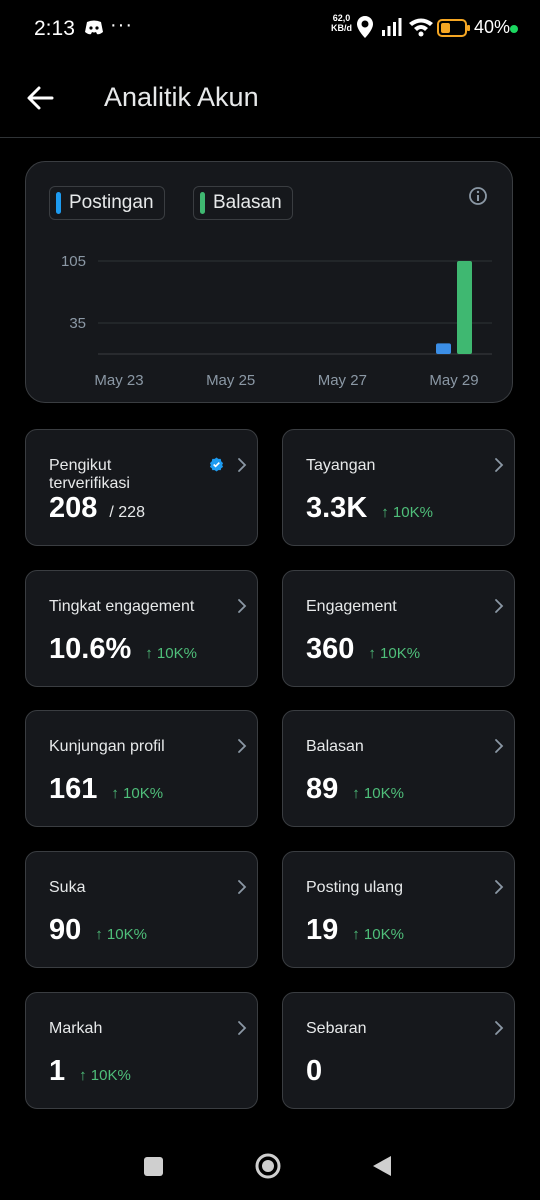  What do you see at coordinates (270, 99) in the screenshot?
I see `app-header: Analitik Akun` at bounding box center [270, 99].